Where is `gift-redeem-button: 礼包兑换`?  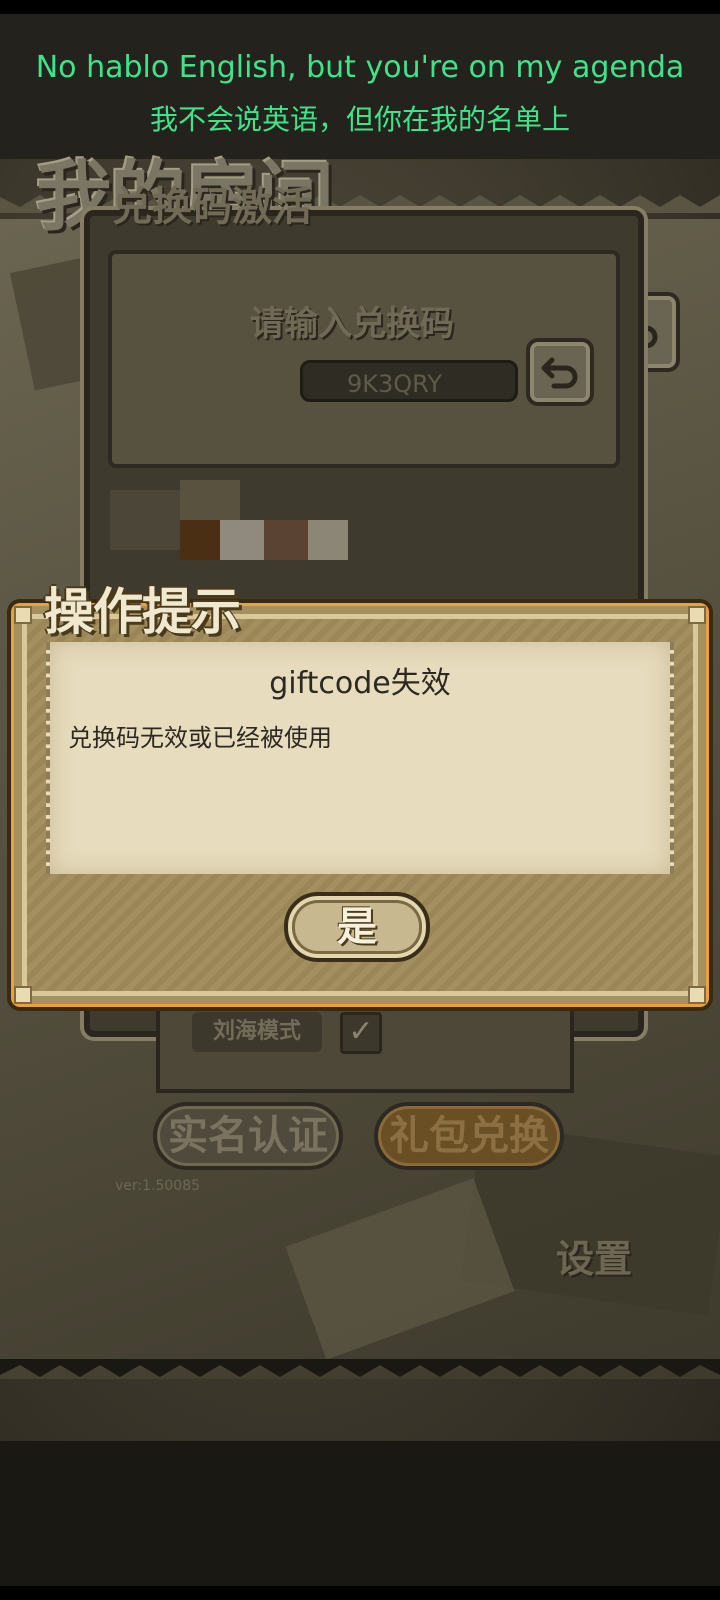
gift-redeem-button: 礼包兑换 is located at coordinates (469, 1136).